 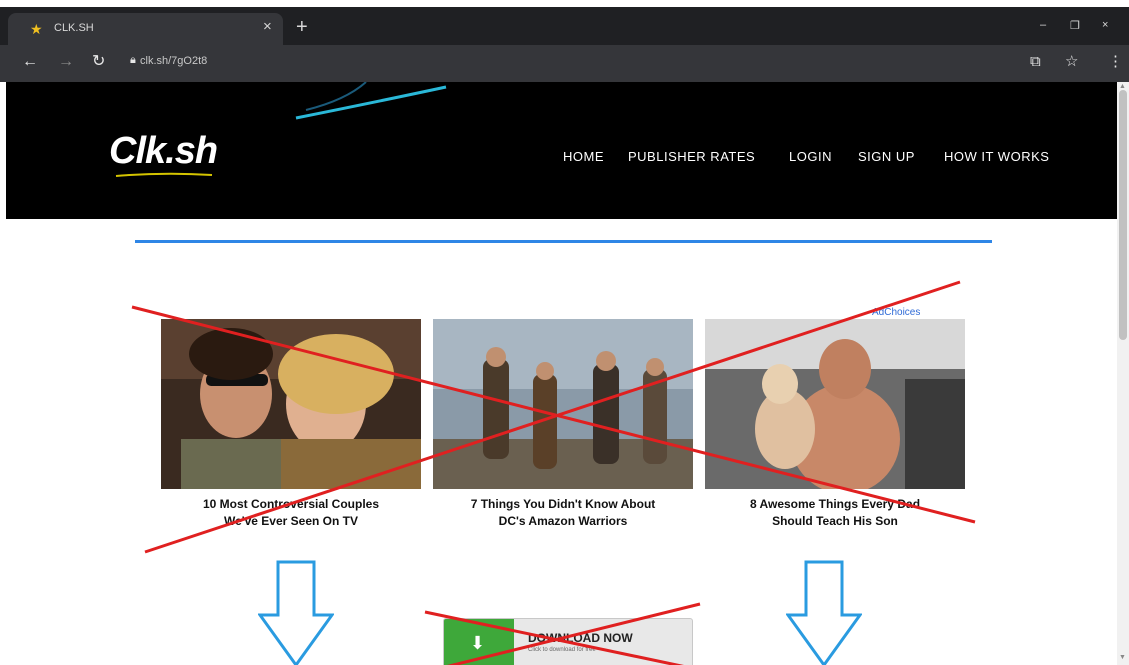 I want to click on scrollbar-thumb, so click(x=1123, y=215).